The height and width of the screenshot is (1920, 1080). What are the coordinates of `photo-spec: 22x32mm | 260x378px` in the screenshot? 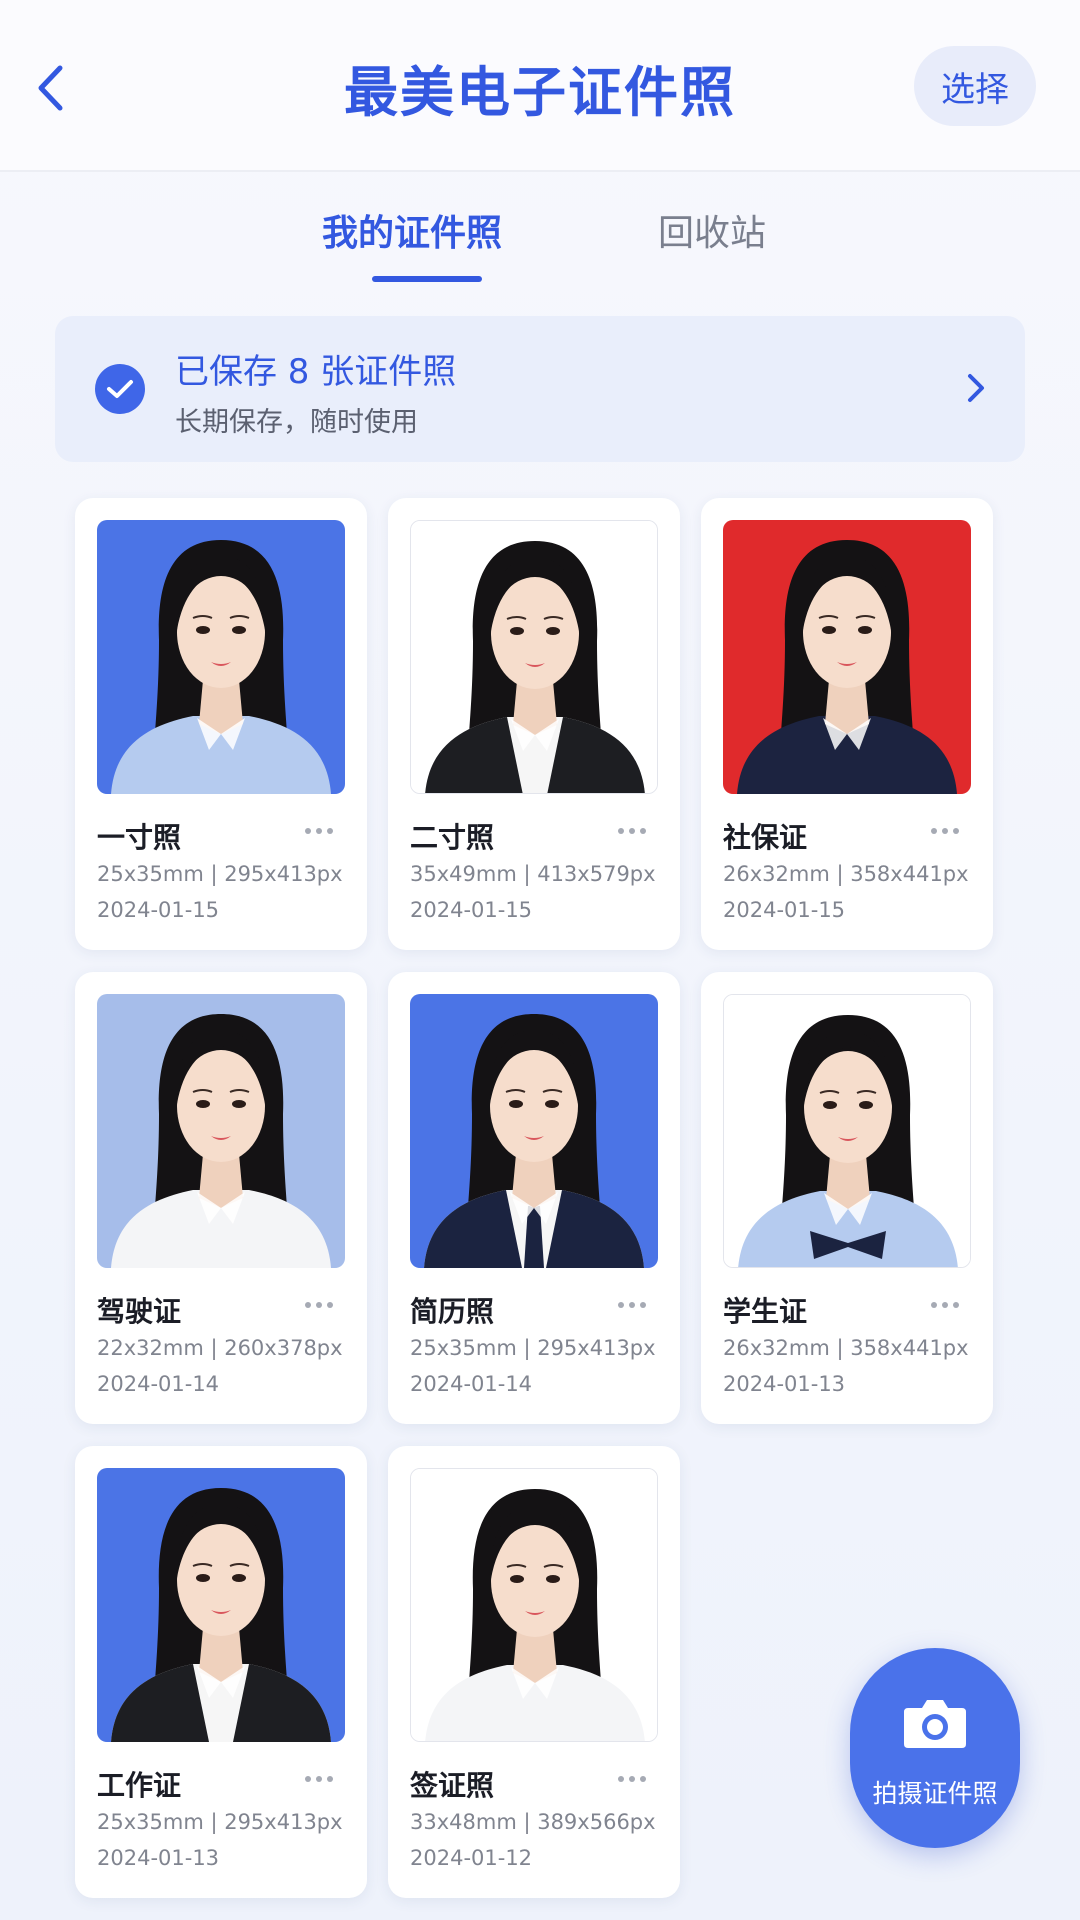 It's located at (220, 1348).